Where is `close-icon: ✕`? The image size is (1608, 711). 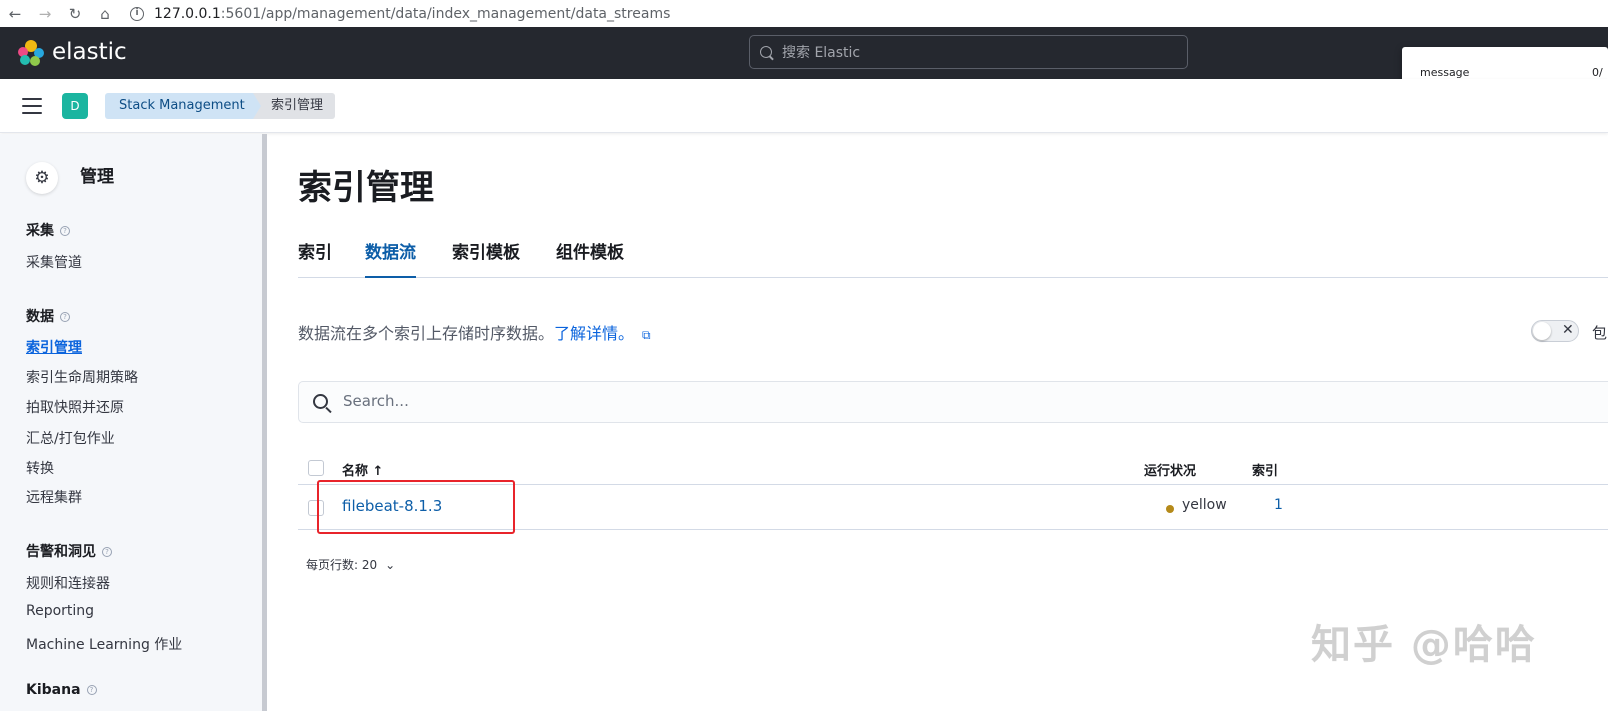
close-icon: ✕ is located at coordinates (1568, 330).